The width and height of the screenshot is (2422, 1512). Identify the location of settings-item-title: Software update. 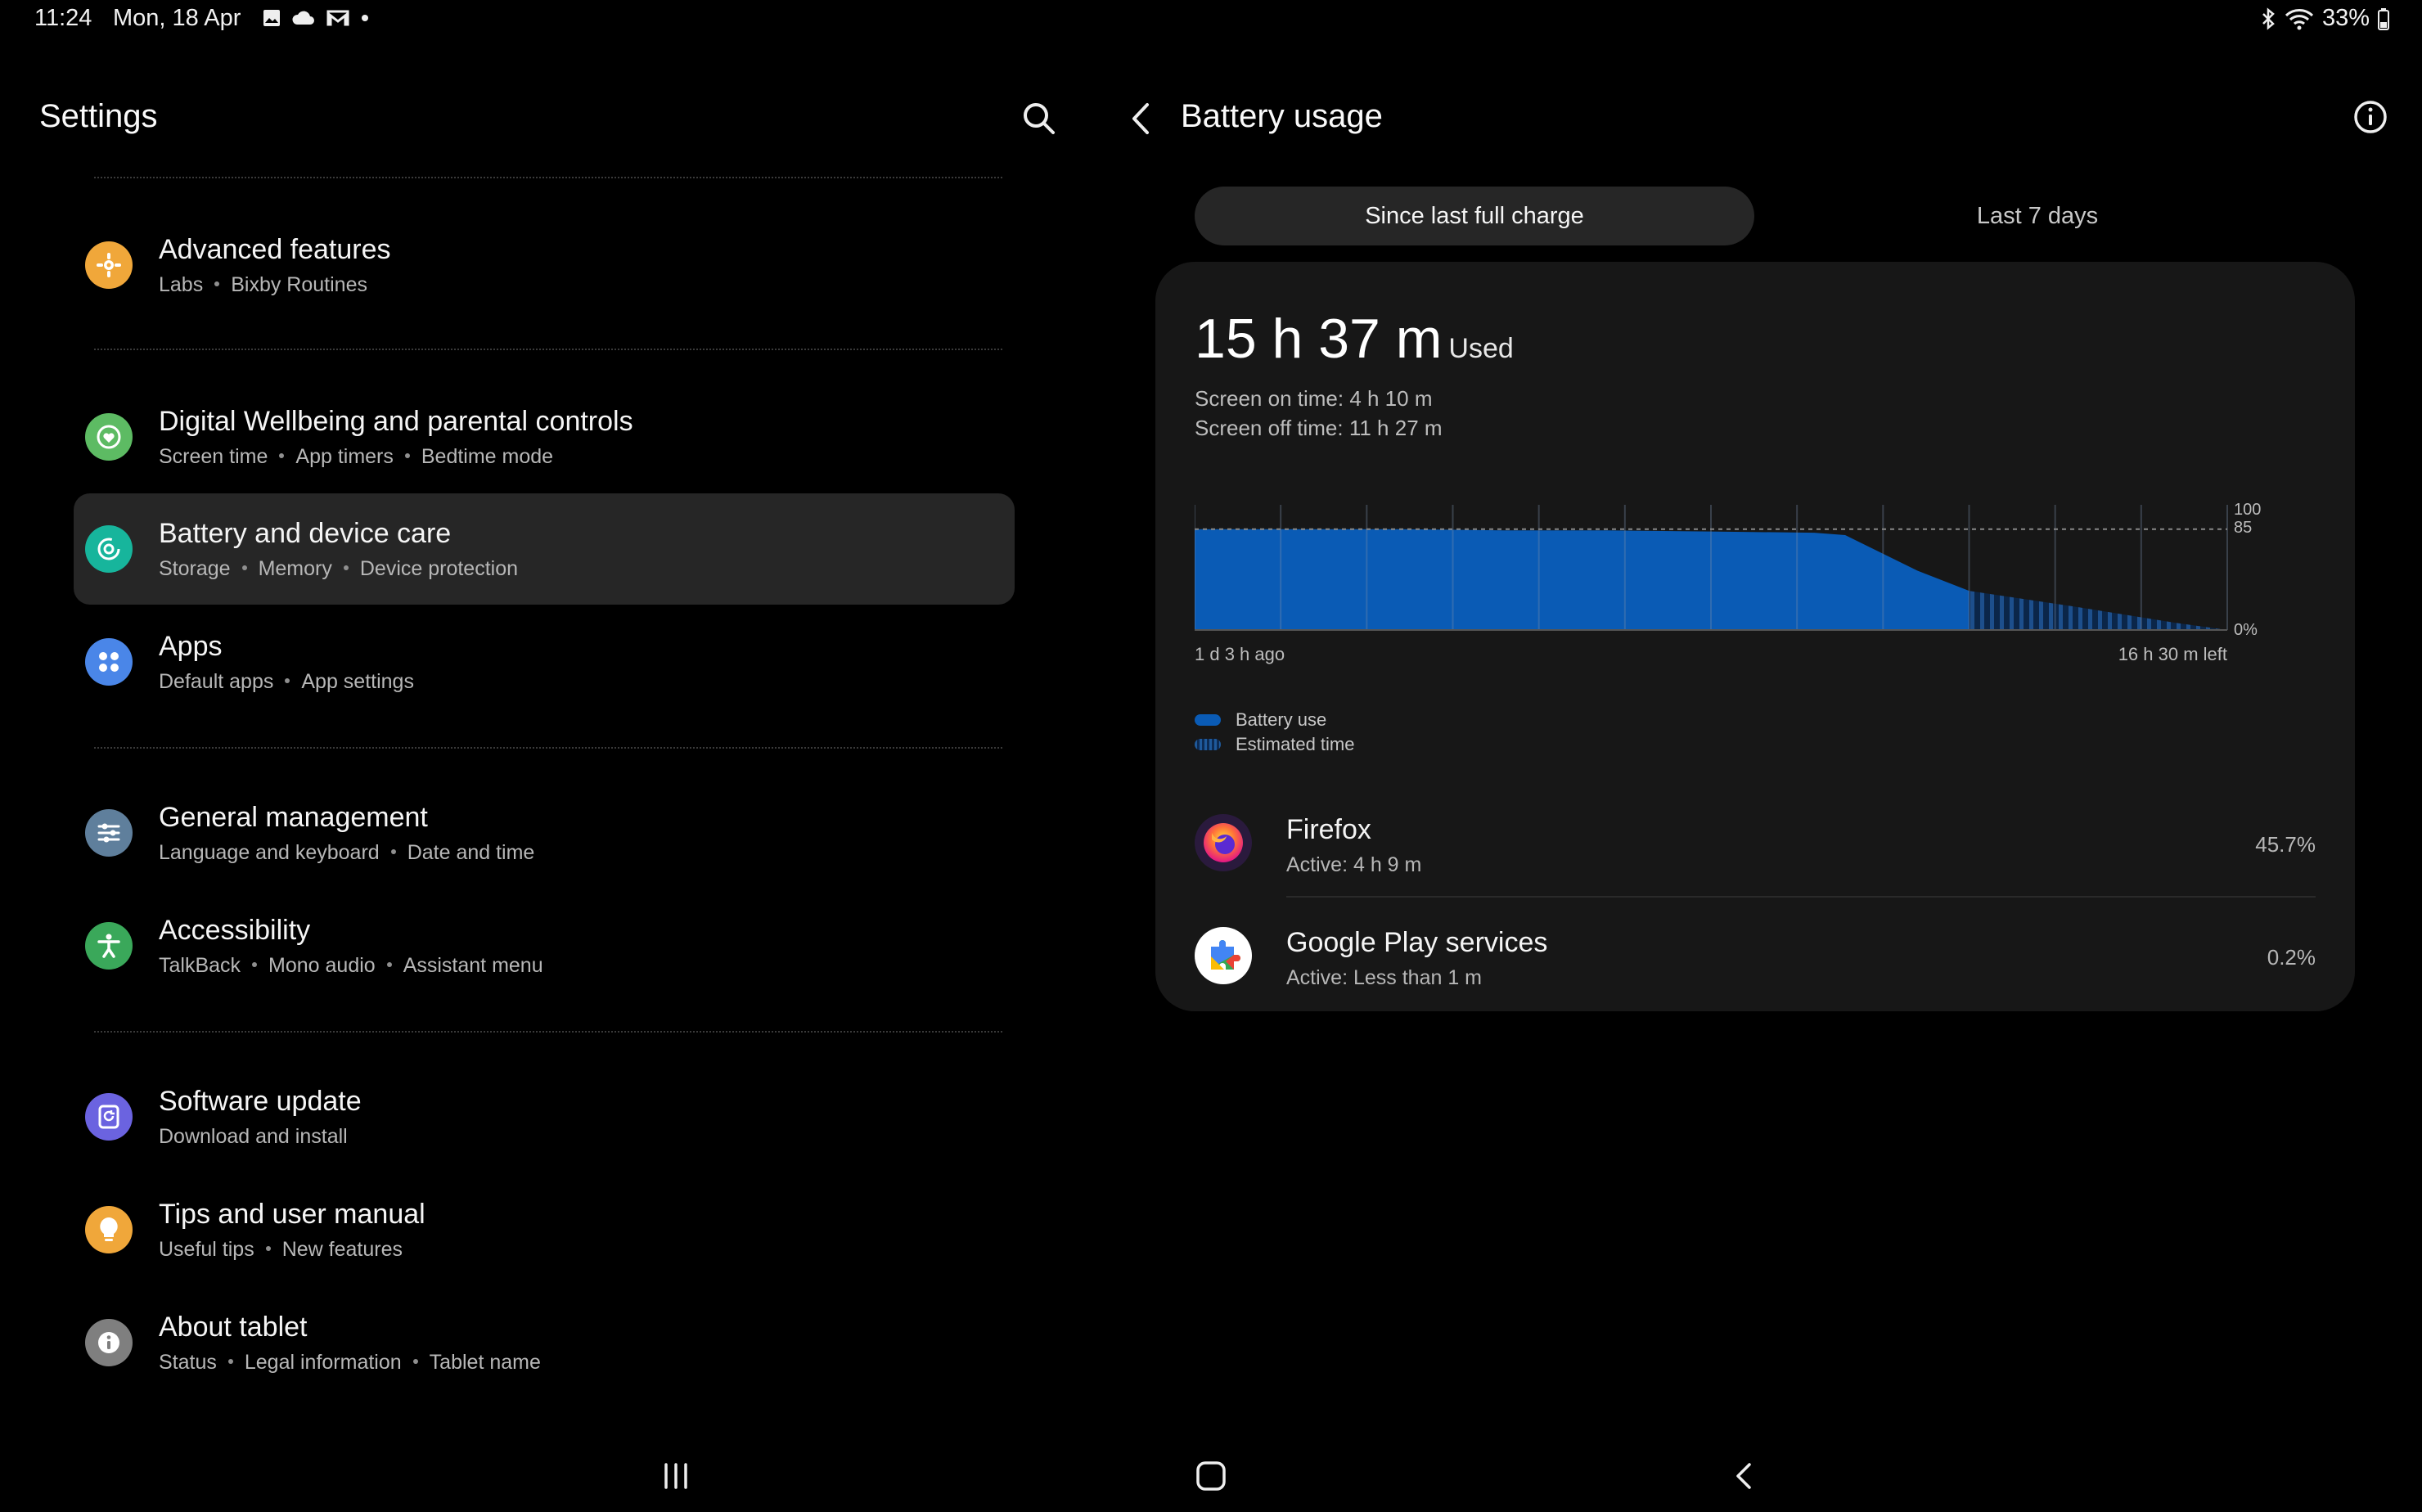
(260, 1101).